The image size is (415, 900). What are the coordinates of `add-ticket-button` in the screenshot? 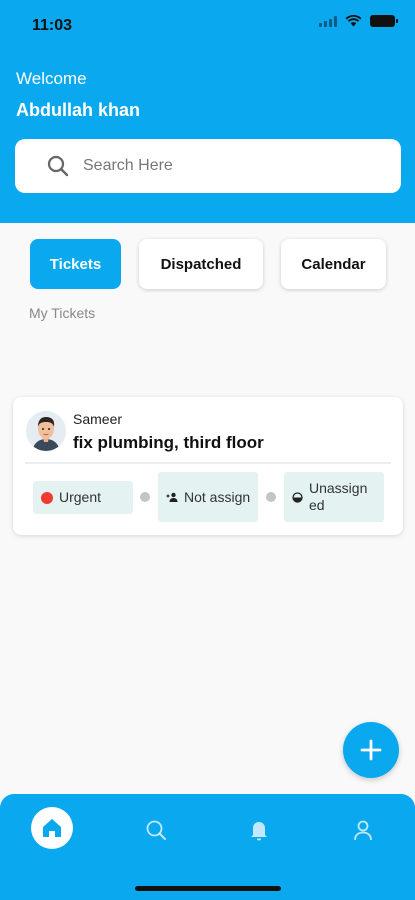 It's located at (371, 750).